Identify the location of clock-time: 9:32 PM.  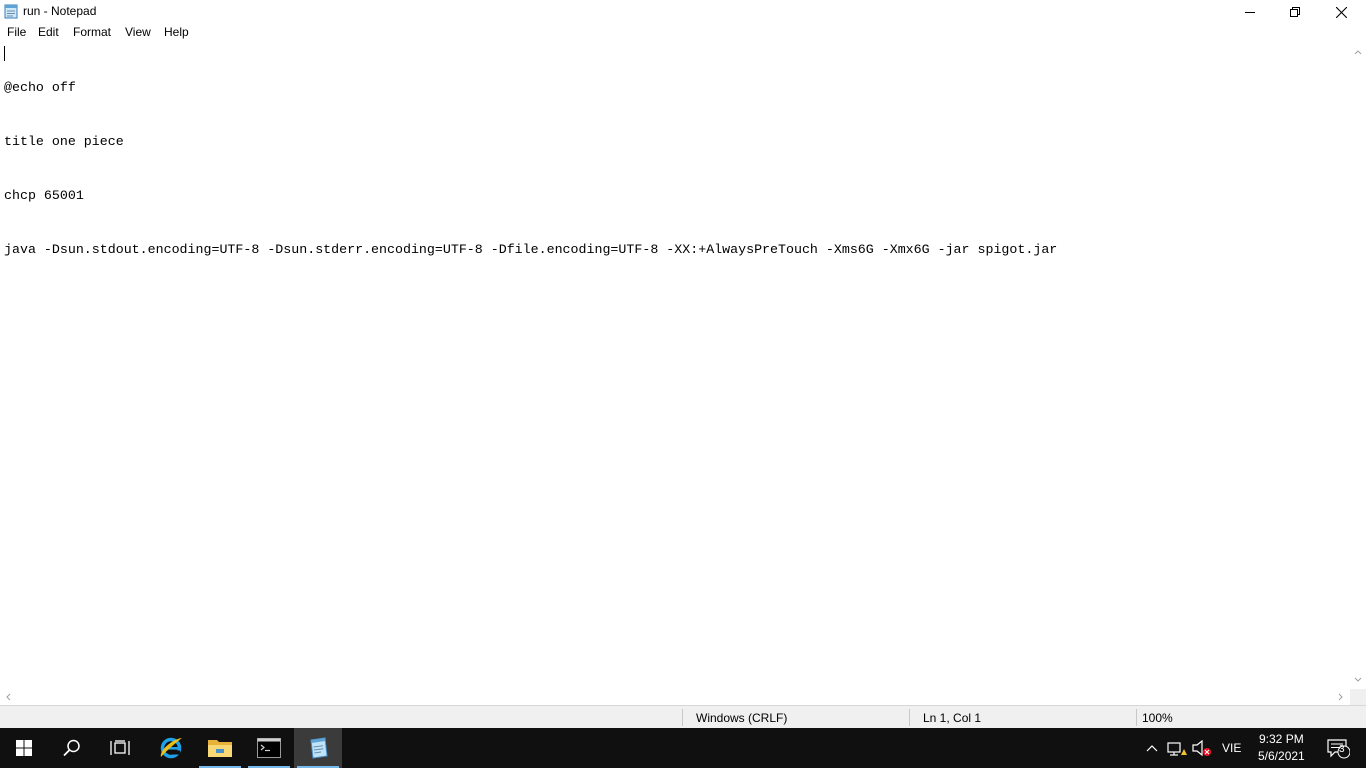
(1281, 739).